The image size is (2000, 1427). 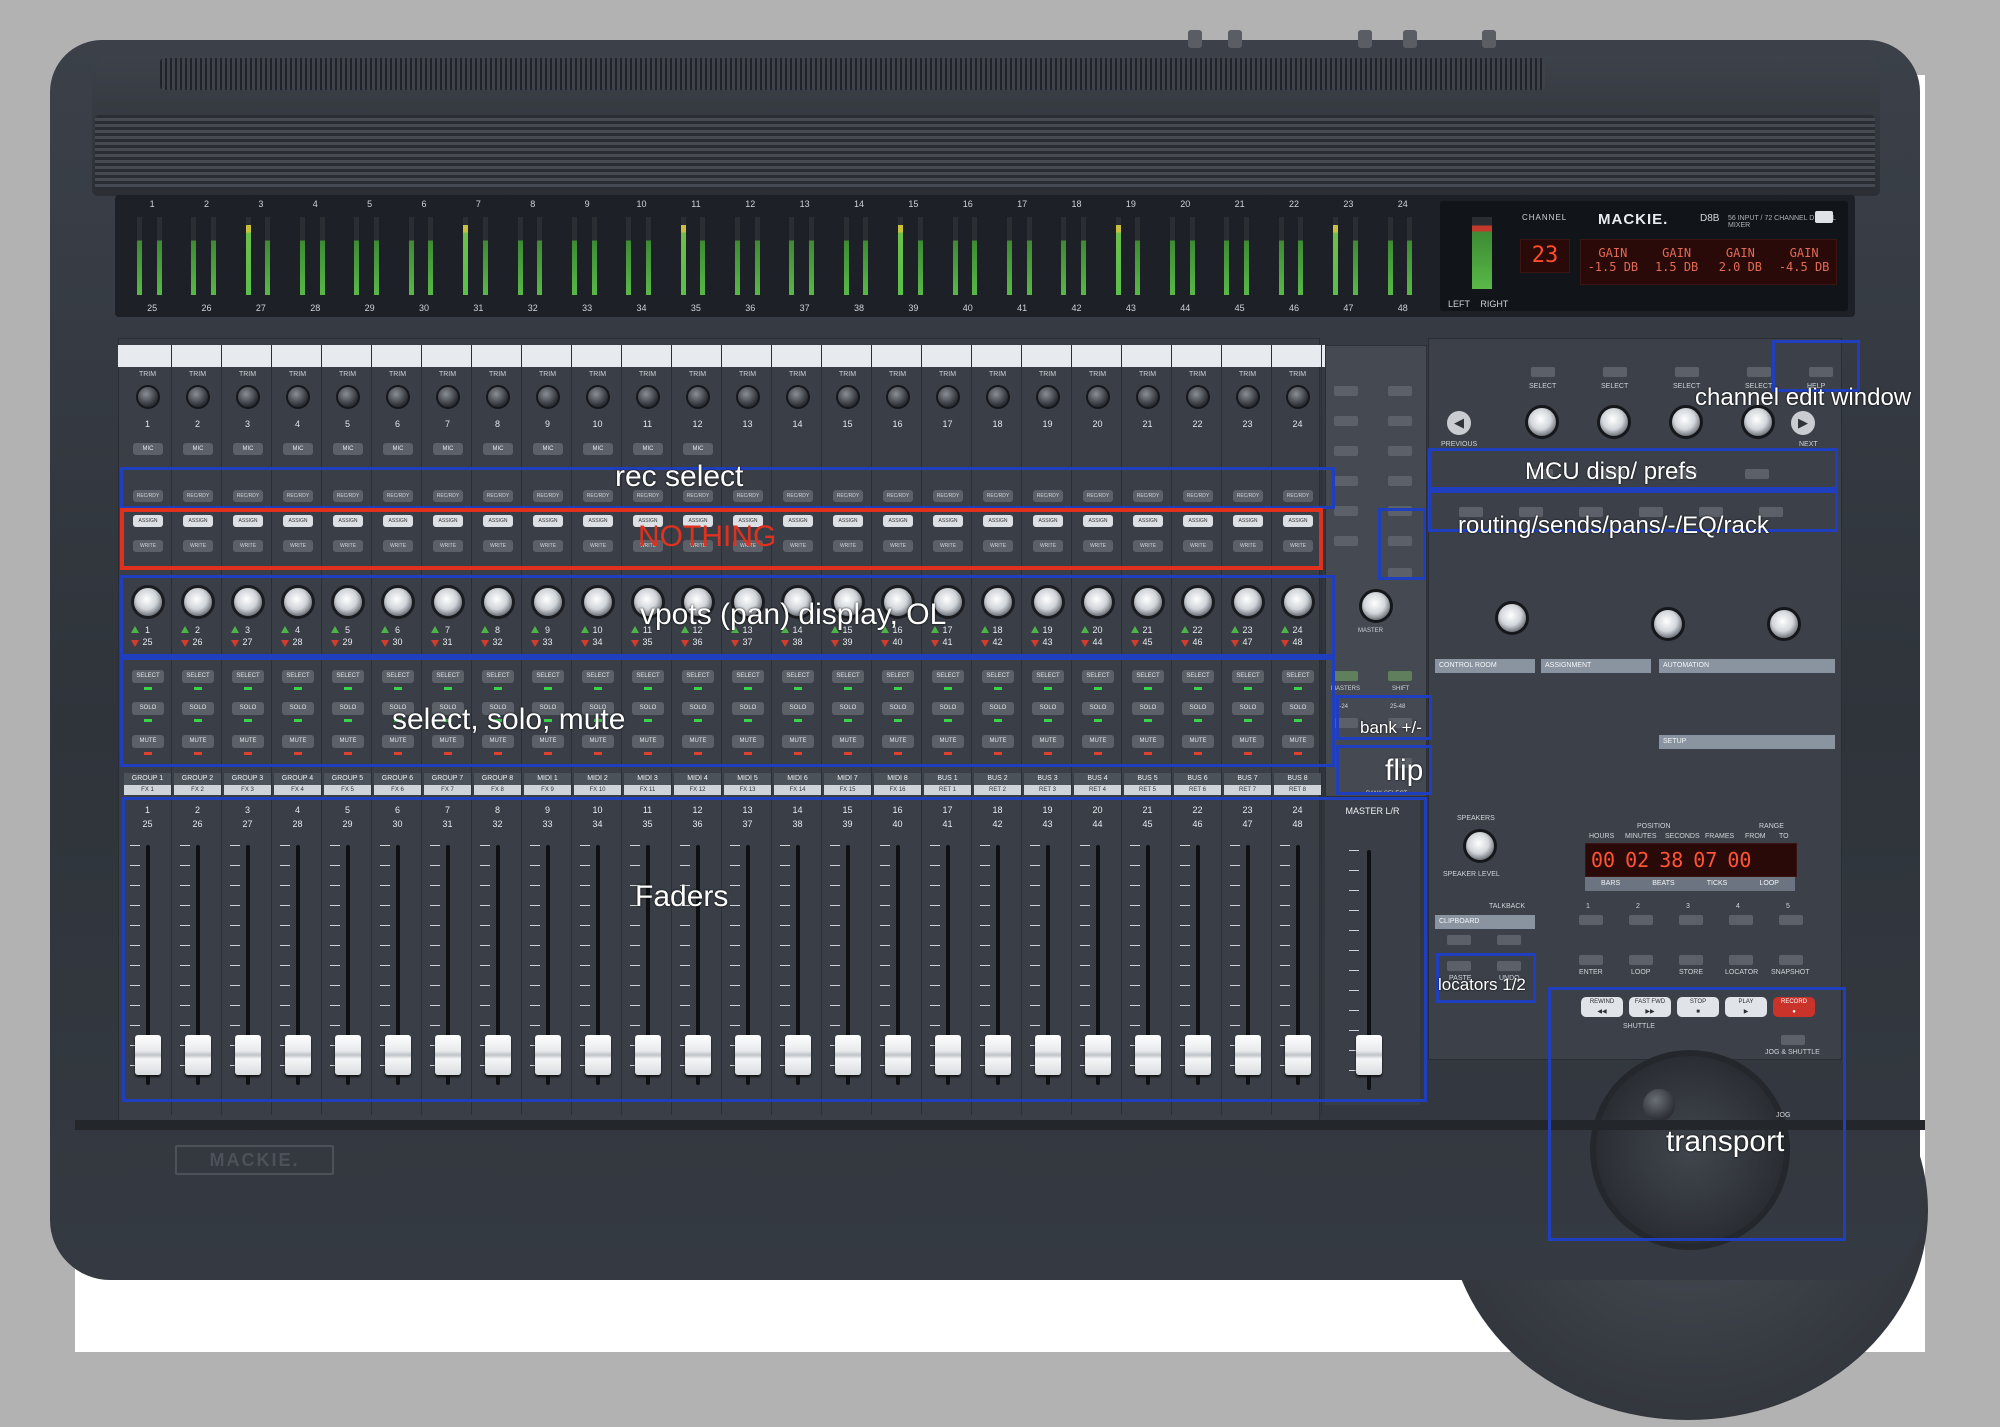 What do you see at coordinates (1591, 960) in the screenshot?
I see `enter-button` at bounding box center [1591, 960].